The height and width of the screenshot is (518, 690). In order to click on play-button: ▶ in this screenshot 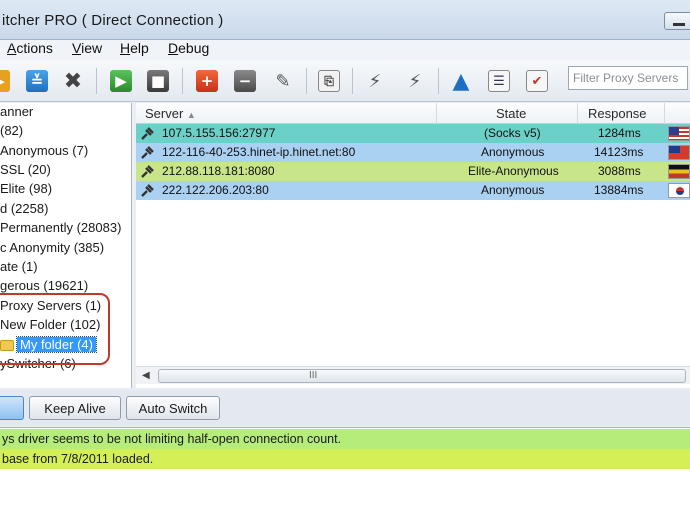, I will do `click(121, 81)`.